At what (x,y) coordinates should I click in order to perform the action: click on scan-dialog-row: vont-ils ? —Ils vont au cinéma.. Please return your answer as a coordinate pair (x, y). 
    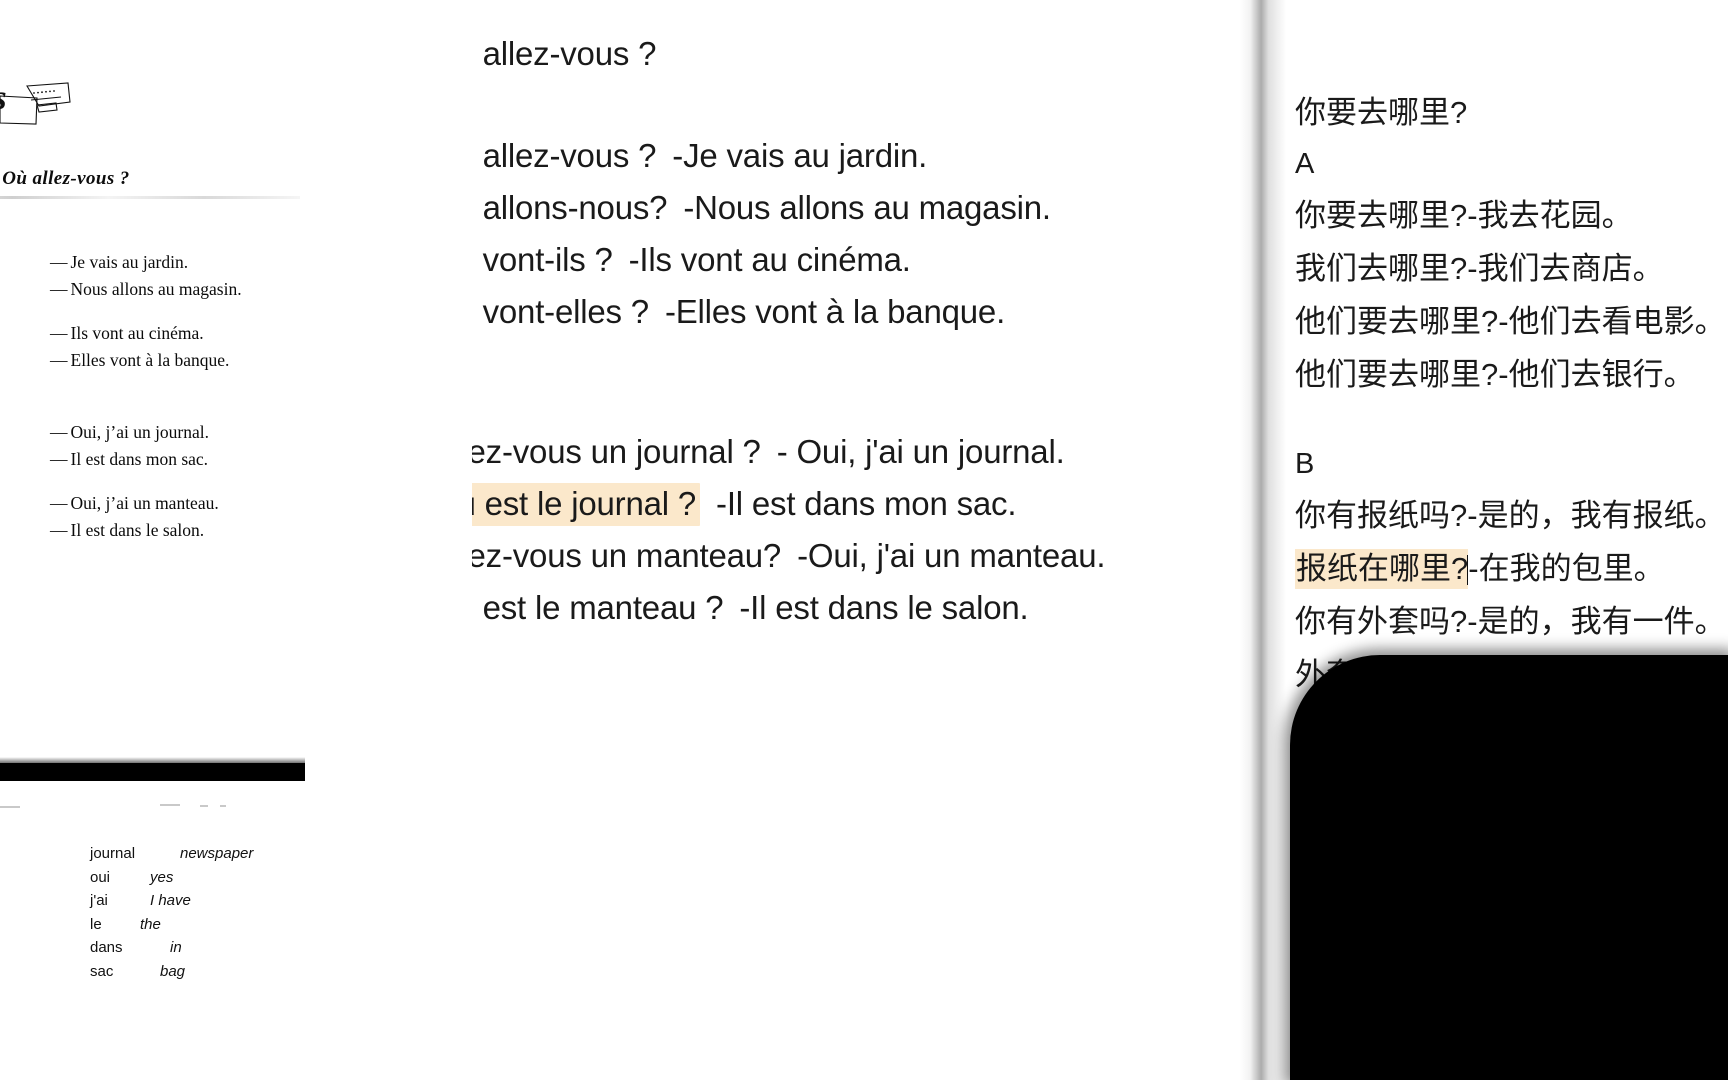
    Looking at the image, I should click on (150, 336).